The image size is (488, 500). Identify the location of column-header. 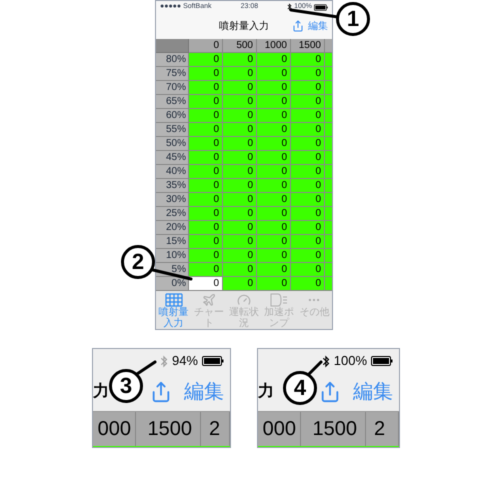
(328, 46).